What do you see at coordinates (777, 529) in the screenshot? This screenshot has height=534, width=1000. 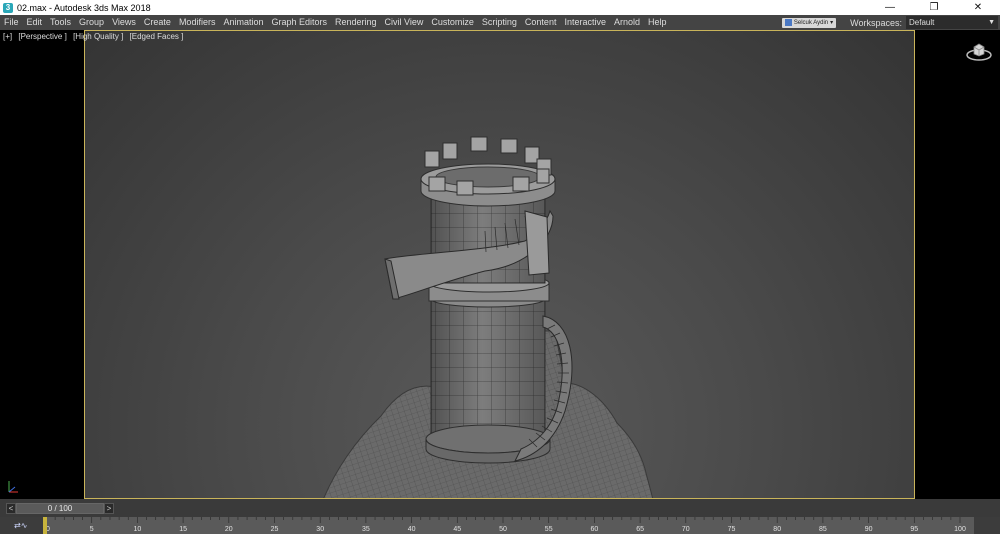 I see `ruler-tick-label: 80` at bounding box center [777, 529].